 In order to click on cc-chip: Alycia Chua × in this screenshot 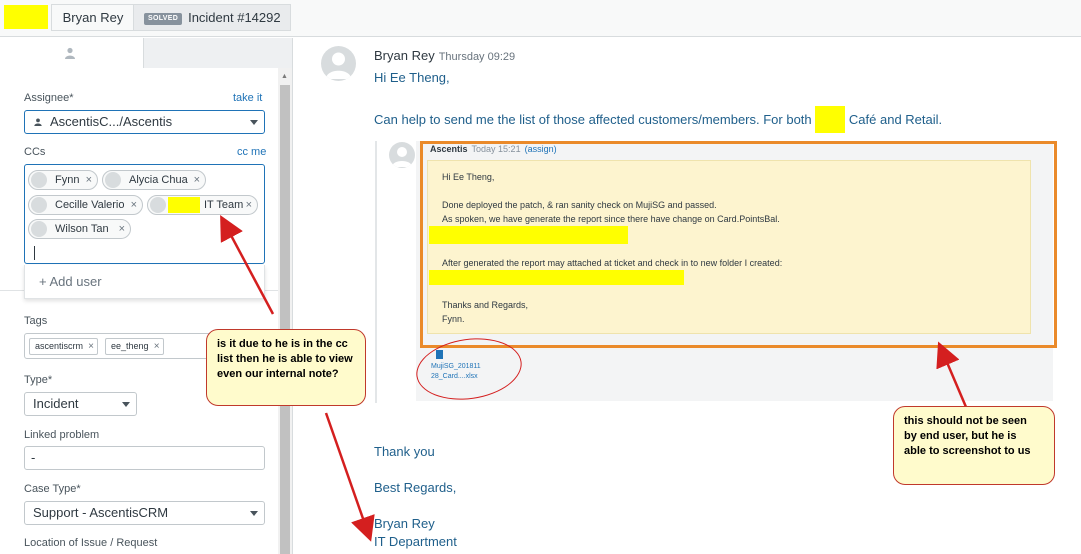, I will do `click(154, 180)`.